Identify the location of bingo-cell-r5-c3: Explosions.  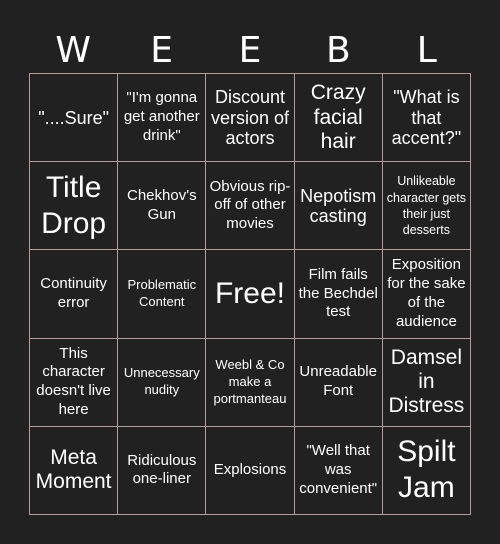
(250, 470).